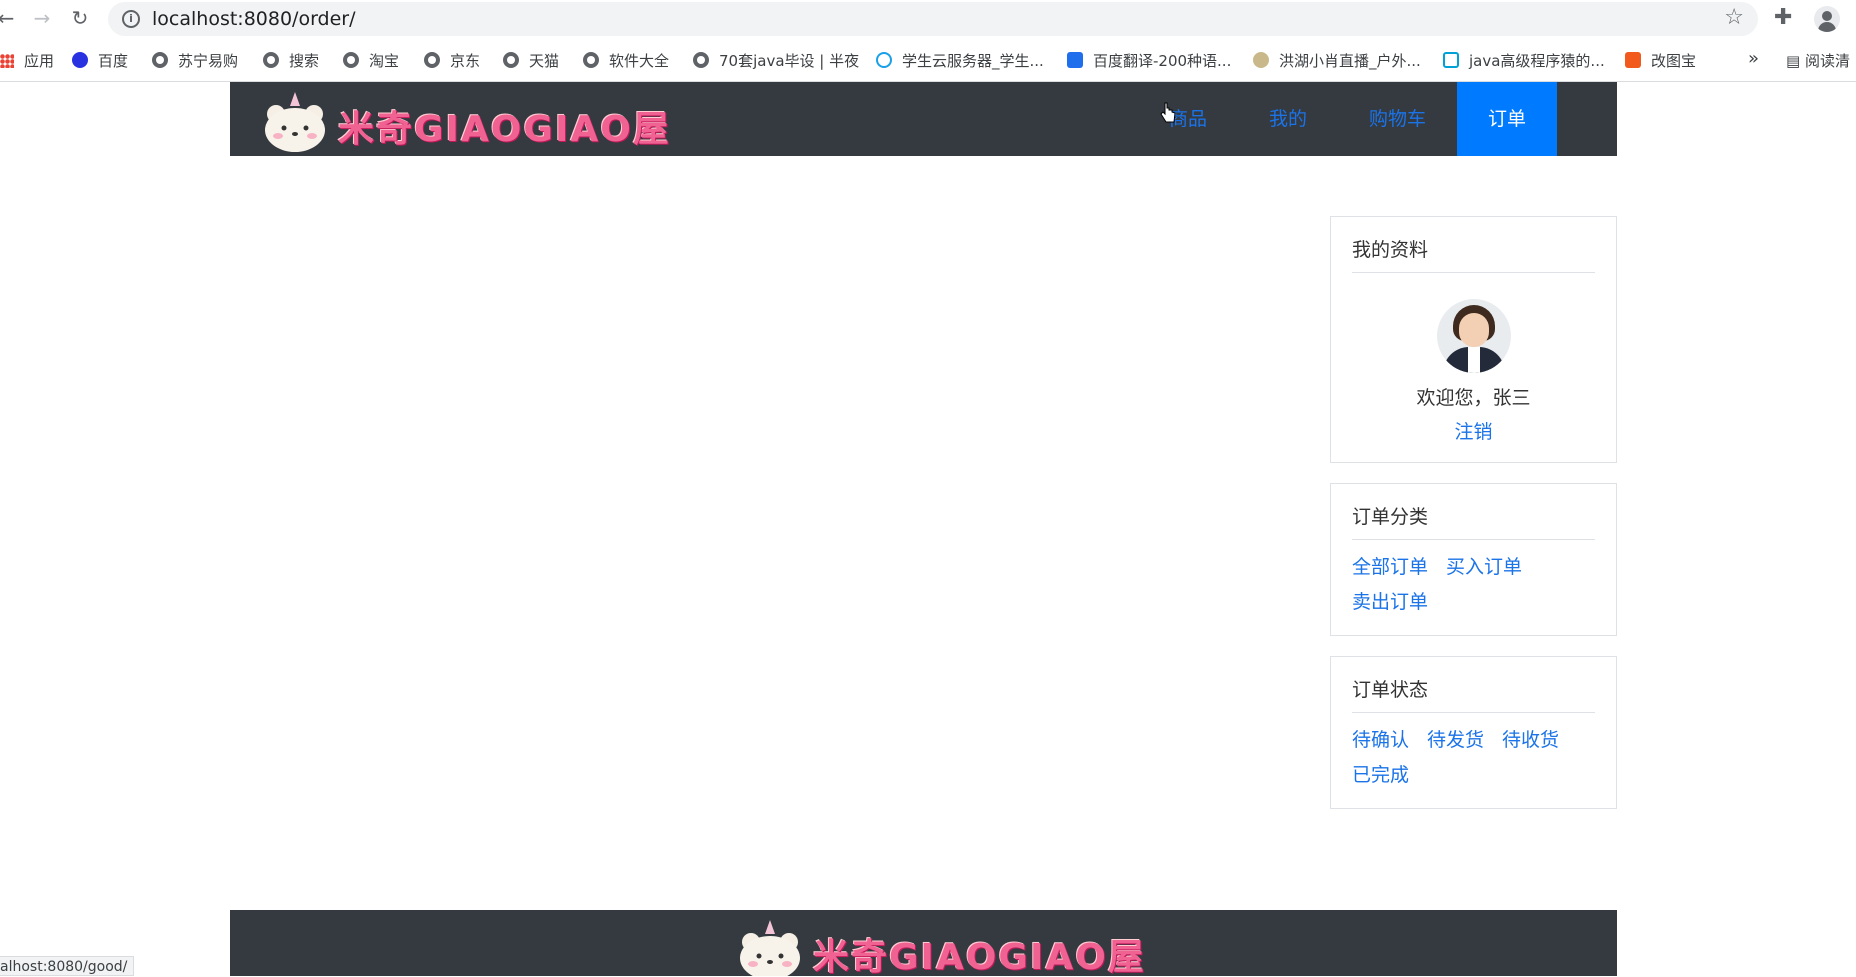  I want to click on bookmark-label: 搜索, so click(304, 61).